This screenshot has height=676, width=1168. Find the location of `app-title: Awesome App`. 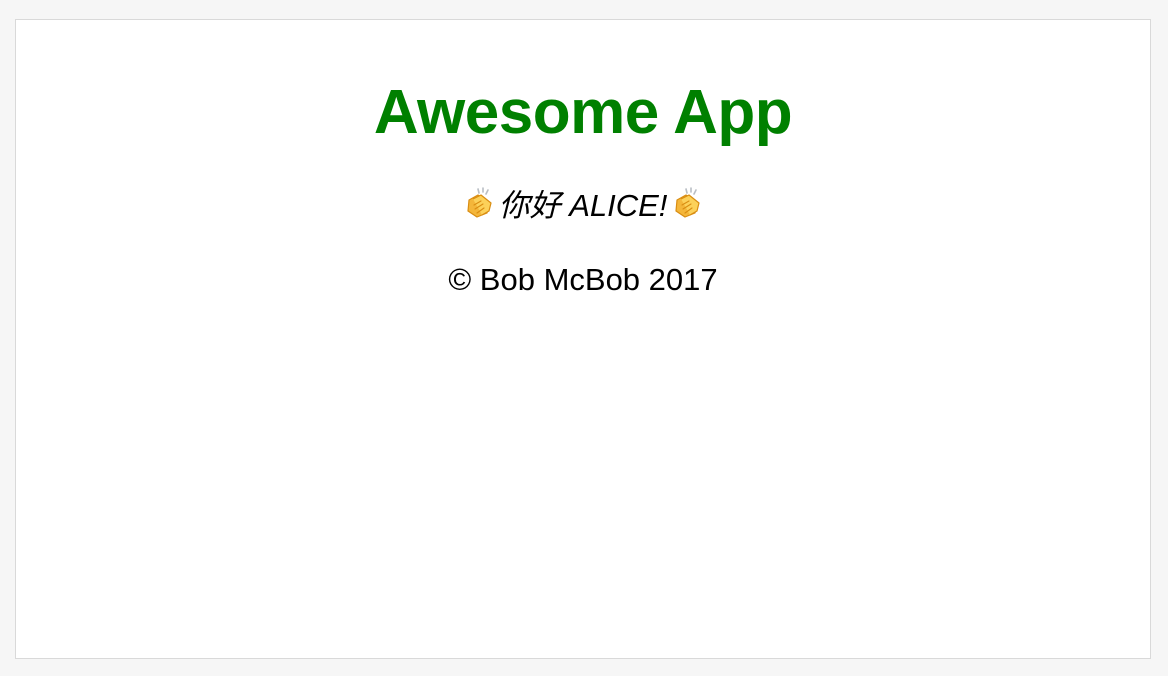

app-title: Awesome App is located at coordinates (583, 112).